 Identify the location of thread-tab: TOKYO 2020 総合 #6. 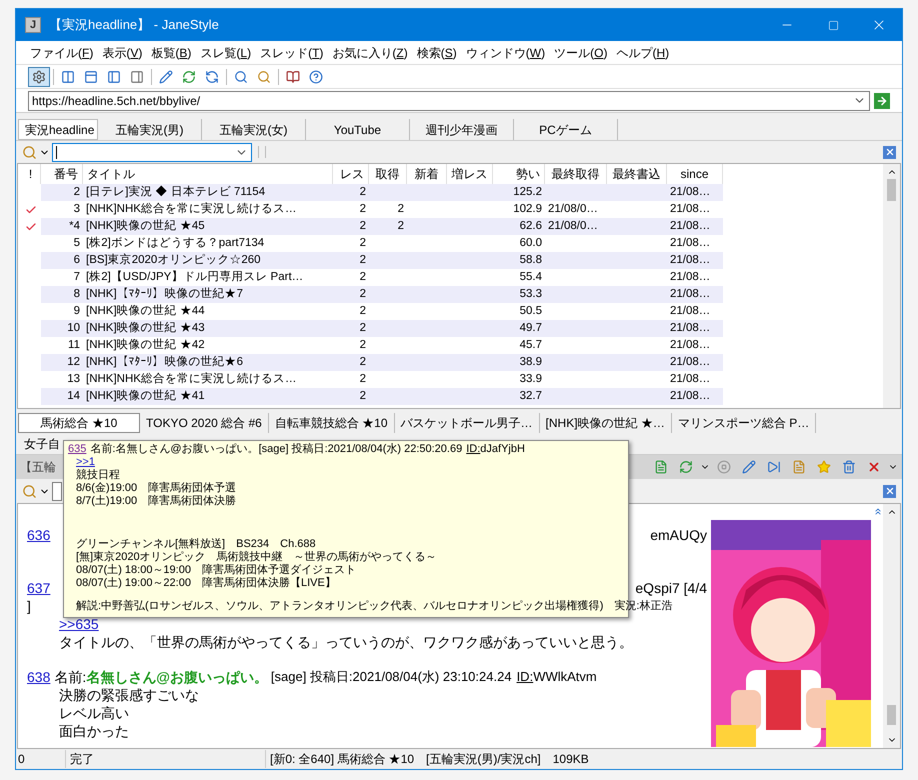
(204, 423).